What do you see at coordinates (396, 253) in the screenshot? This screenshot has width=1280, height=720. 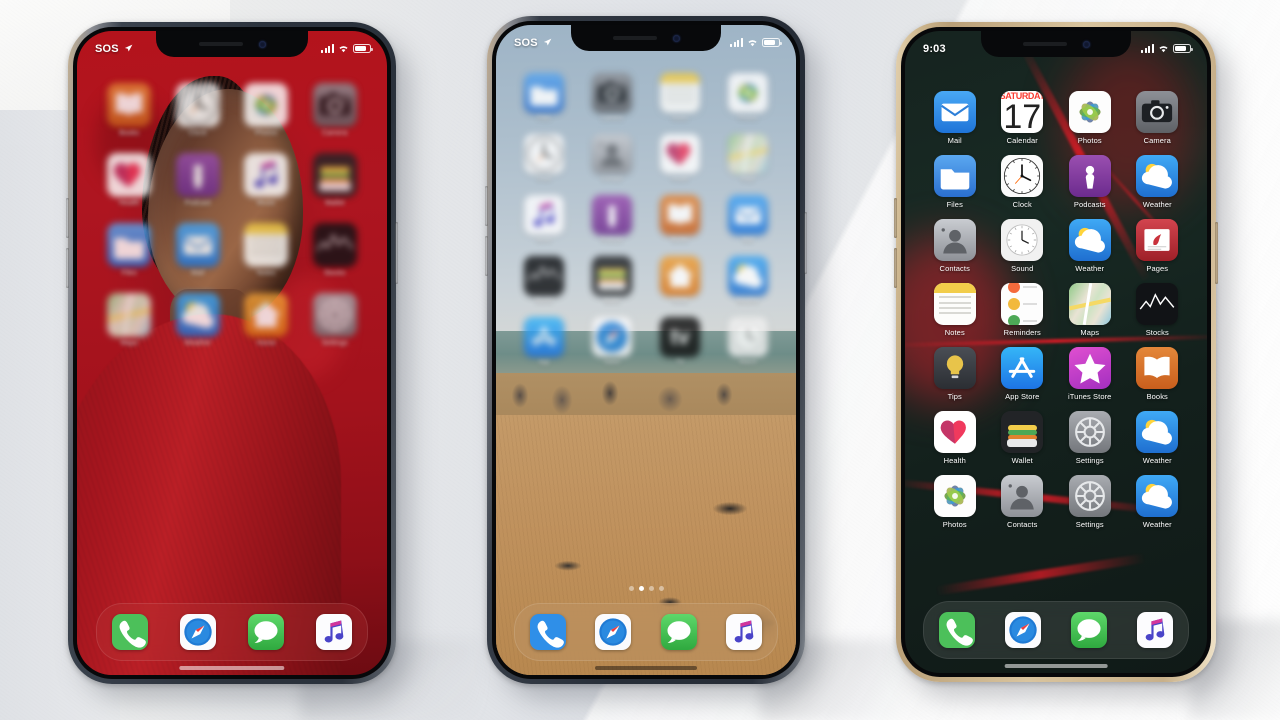 I see `power-button-left` at bounding box center [396, 253].